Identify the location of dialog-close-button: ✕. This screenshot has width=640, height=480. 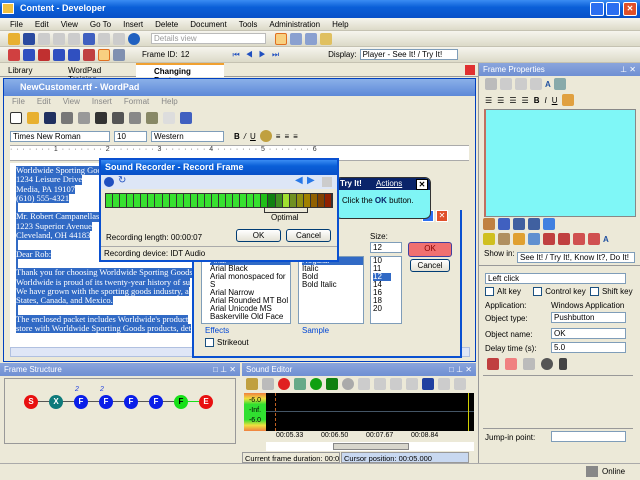
(442, 216).